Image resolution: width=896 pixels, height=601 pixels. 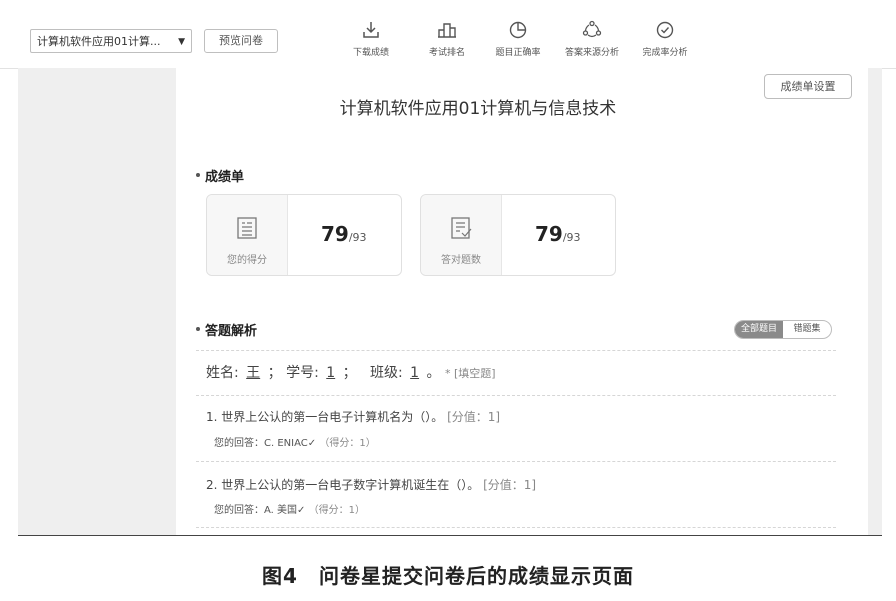 What do you see at coordinates (518, 53) in the screenshot?
I see `tool-label: 题目正确率` at bounding box center [518, 53].